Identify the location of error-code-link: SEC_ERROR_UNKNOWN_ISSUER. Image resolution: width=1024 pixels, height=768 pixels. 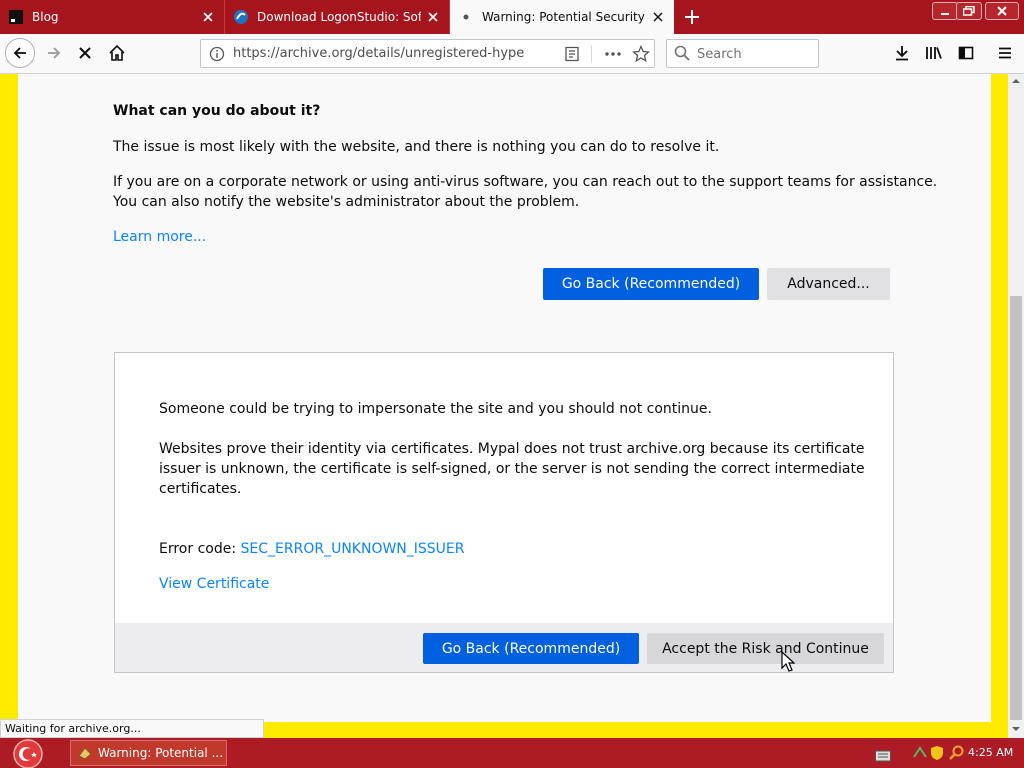
(353, 549).